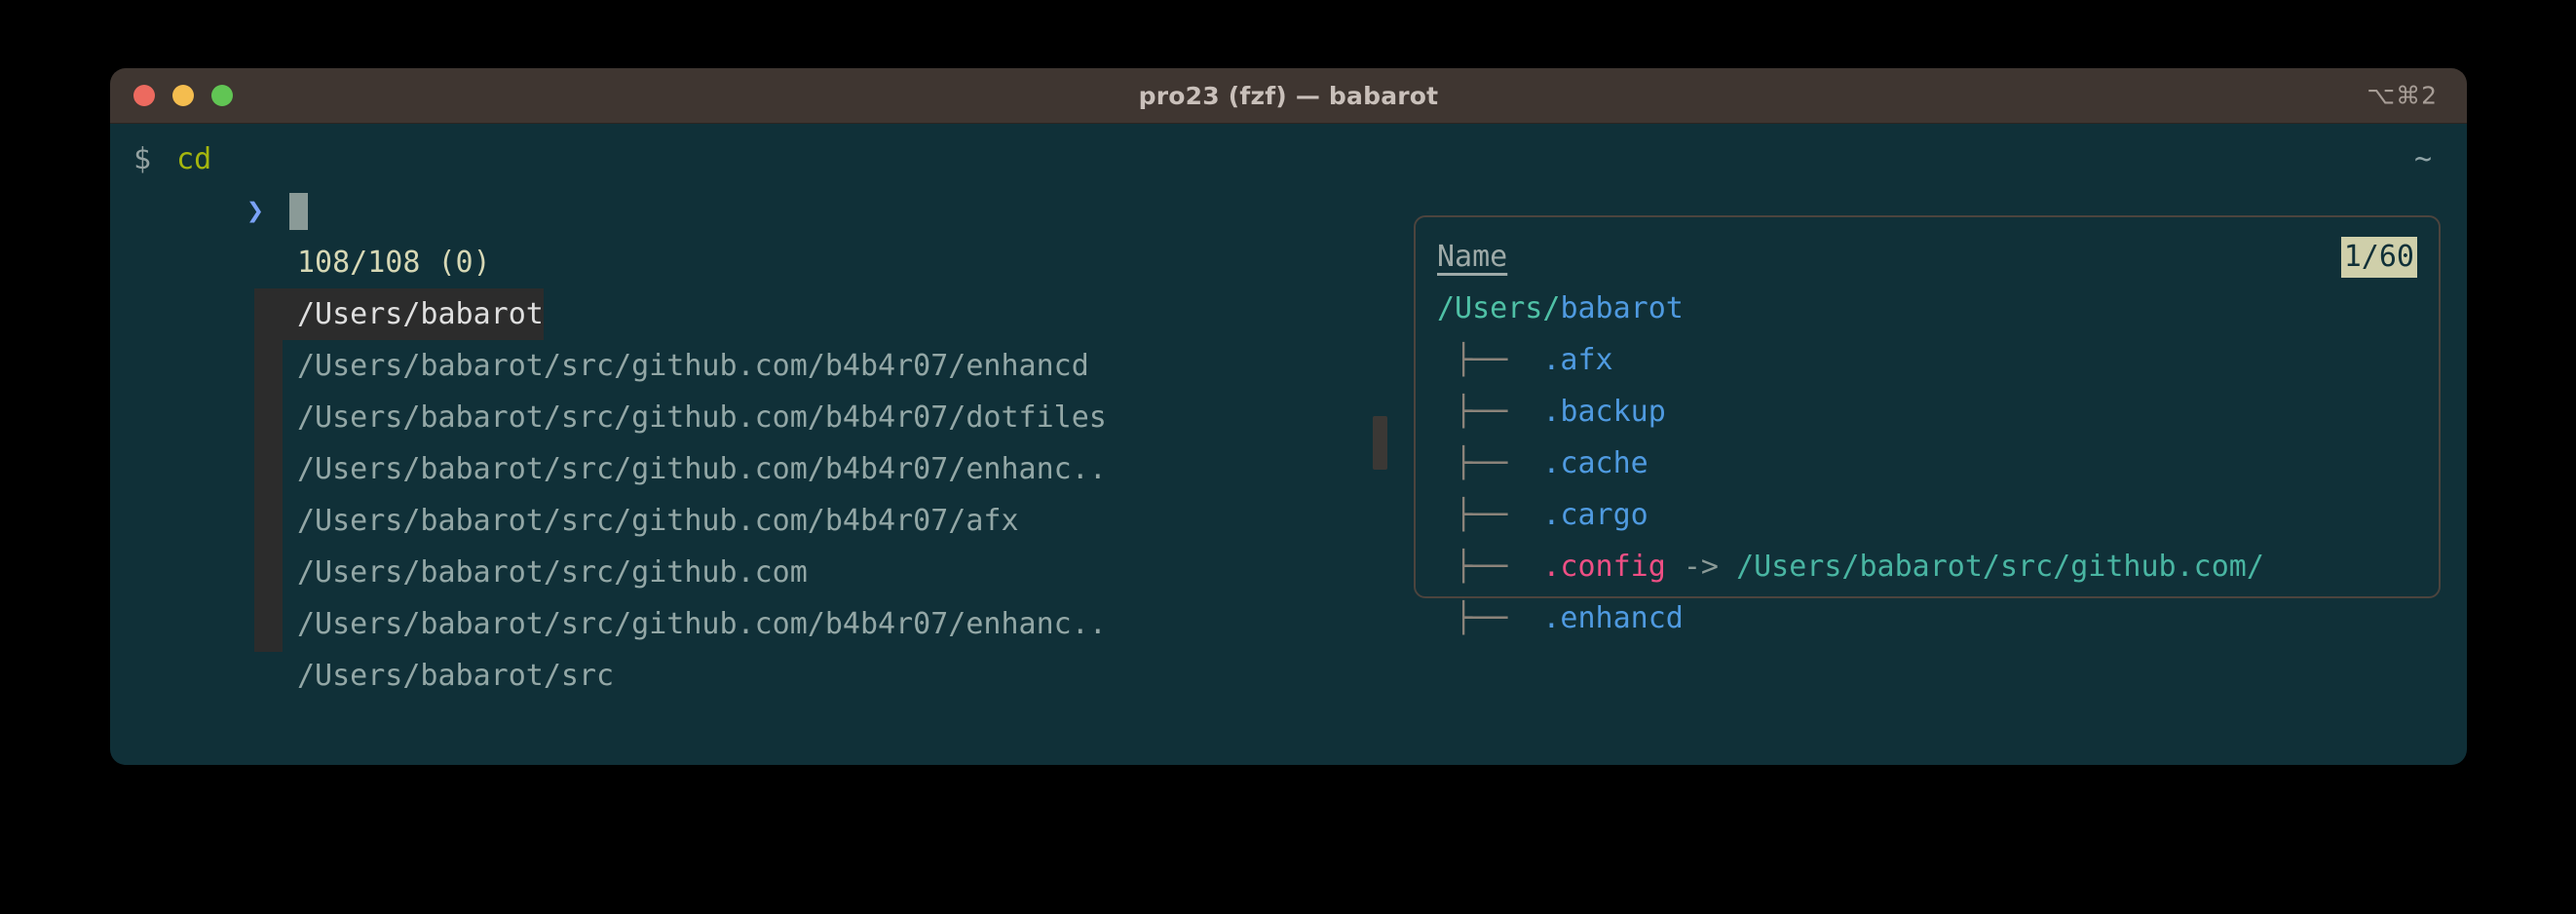 The width and height of the screenshot is (2576, 914). Describe the element at coordinates (1613, 618) in the screenshot. I see `tree-entry-name: .enhancd` at that location.